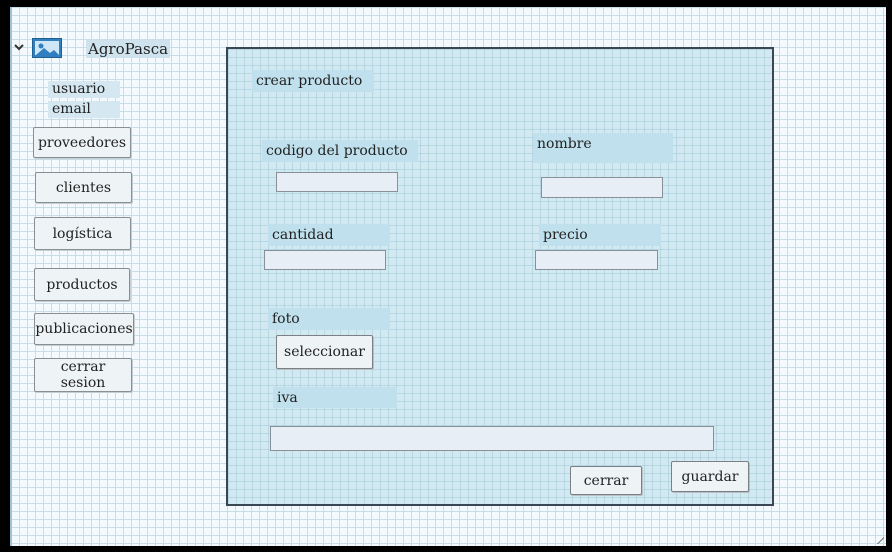 This screenshot has width=892, height=552. What do you see at coordinates (329, 319) in the screenshot?
I see `photo-label: foto` at bounding box center [329, 319].